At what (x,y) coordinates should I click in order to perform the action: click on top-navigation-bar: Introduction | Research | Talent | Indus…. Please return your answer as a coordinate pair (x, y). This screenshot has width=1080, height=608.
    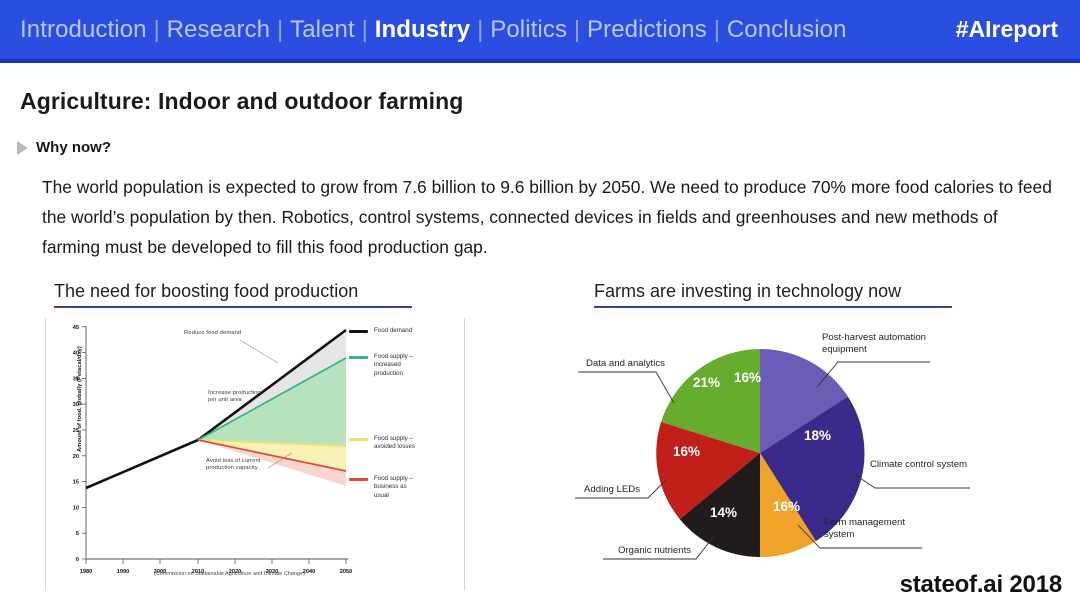
    Looking at the image, I should click on (540, 29).